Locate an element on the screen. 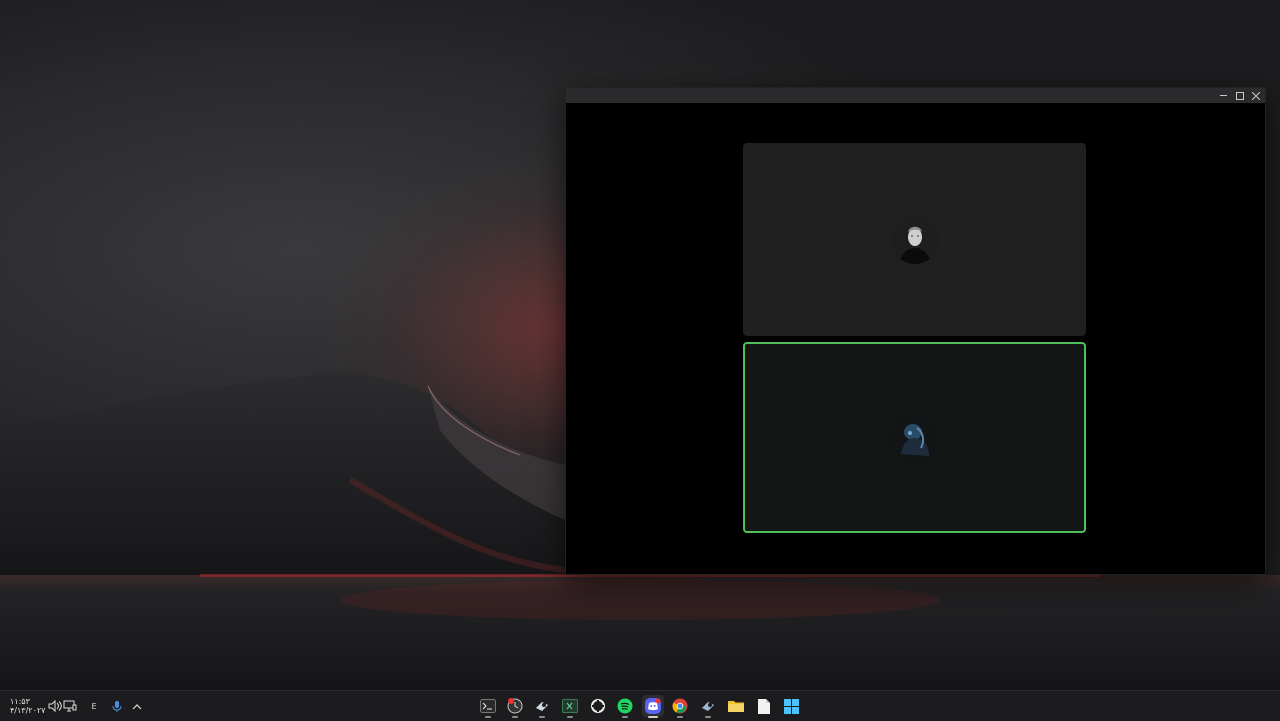 The height and width of the screenshot is (721, 1280). terminal-app-icon is located at coordinates (488, 706).